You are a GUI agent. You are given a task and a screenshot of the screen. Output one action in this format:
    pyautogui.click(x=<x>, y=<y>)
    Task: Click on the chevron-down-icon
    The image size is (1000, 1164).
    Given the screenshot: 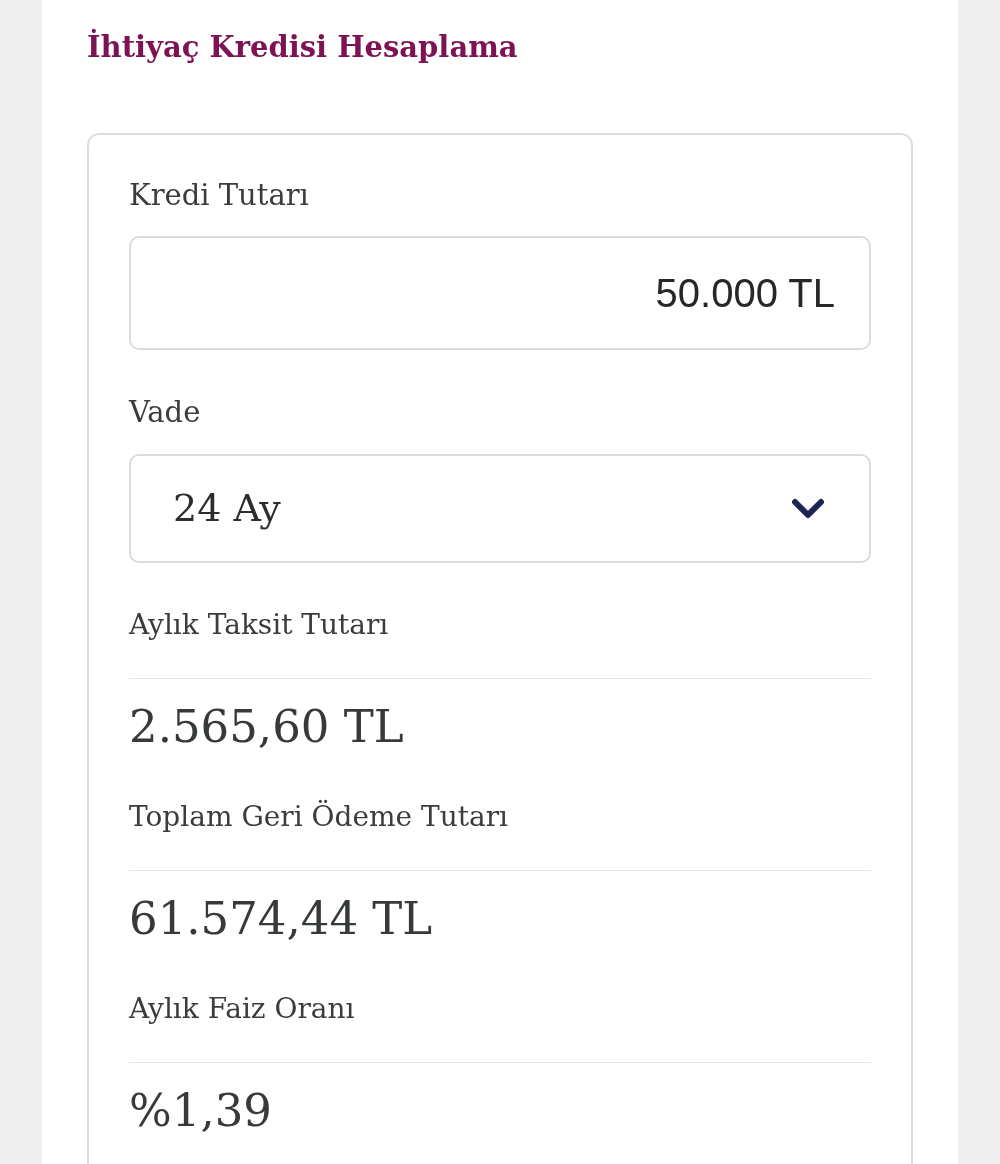 What is the action you would take?
    pyautogui.click(x=808, y=508)
    